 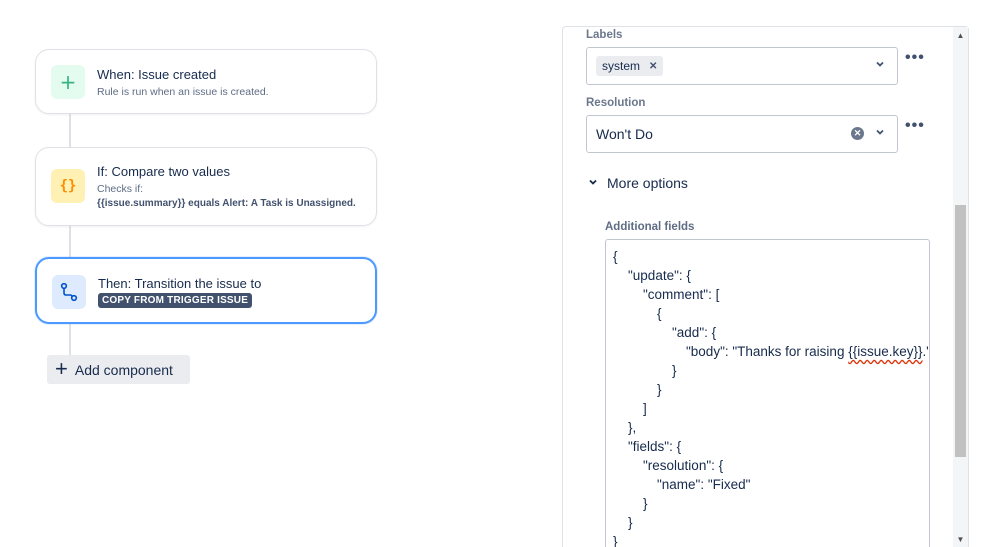 I want to click on more-options-label: More options, so click(x=647, y=183).